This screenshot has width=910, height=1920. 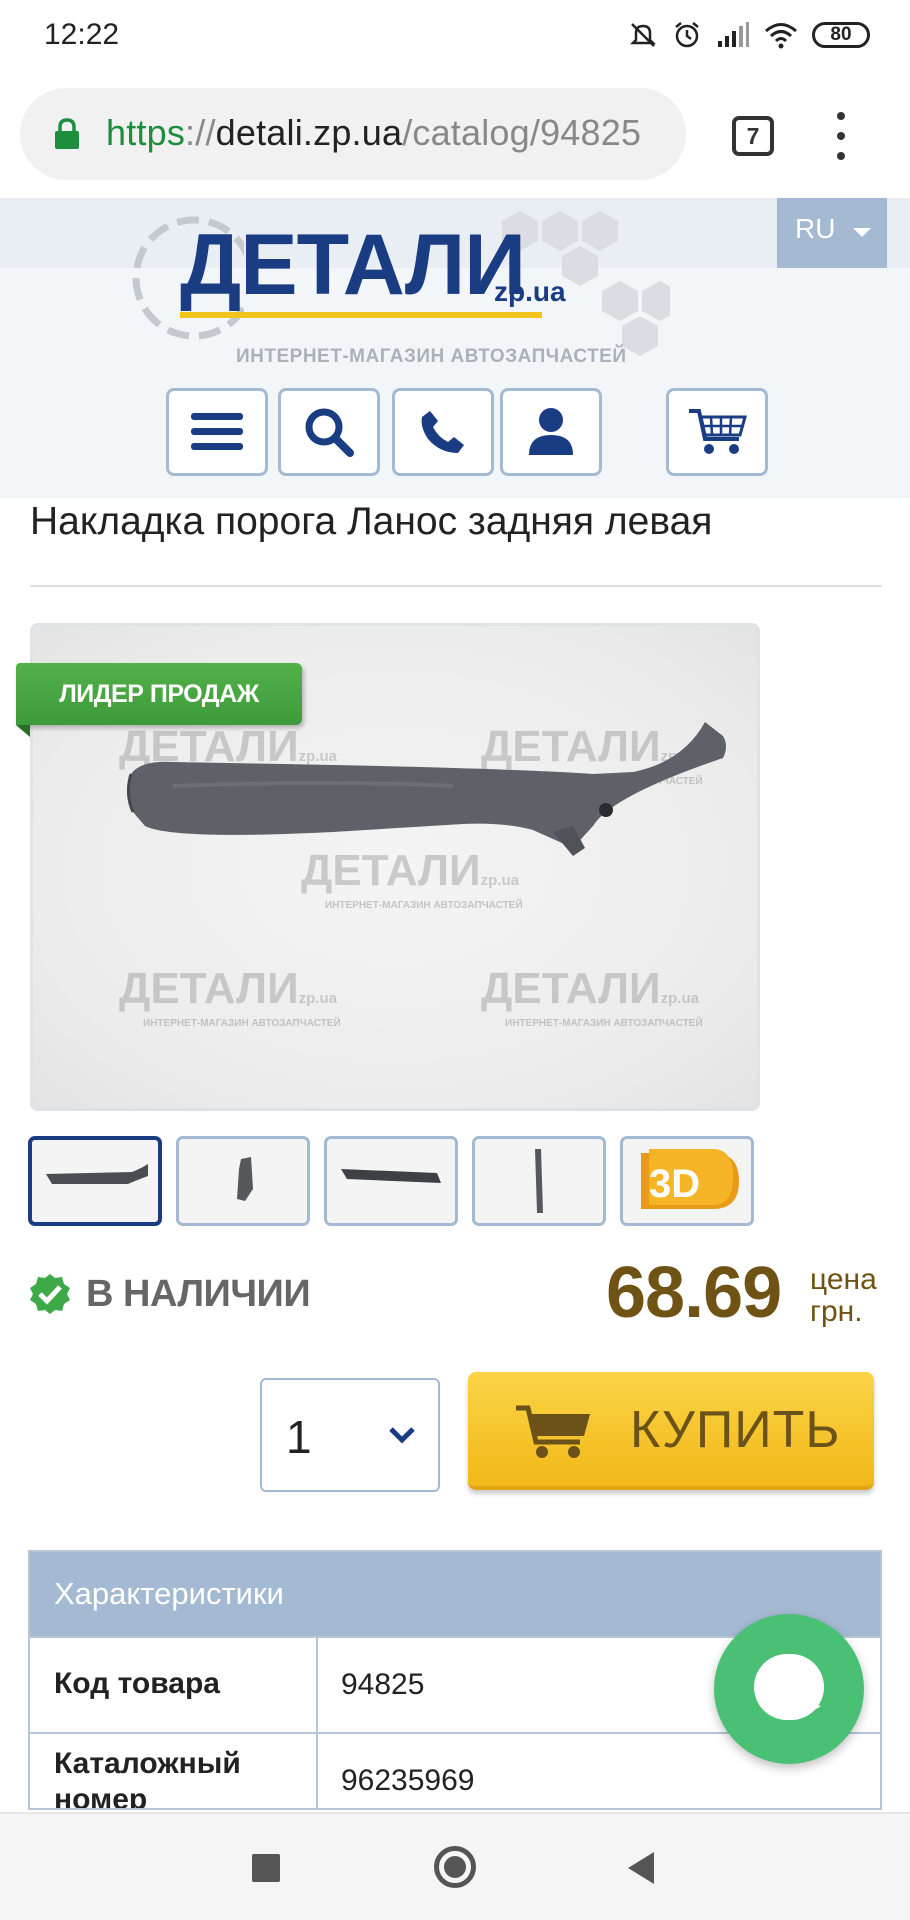 What do you see at coordinates (836, 1311) in the screenshot?
I see `price-currency: грн.` at bounding box center [836, 1311].